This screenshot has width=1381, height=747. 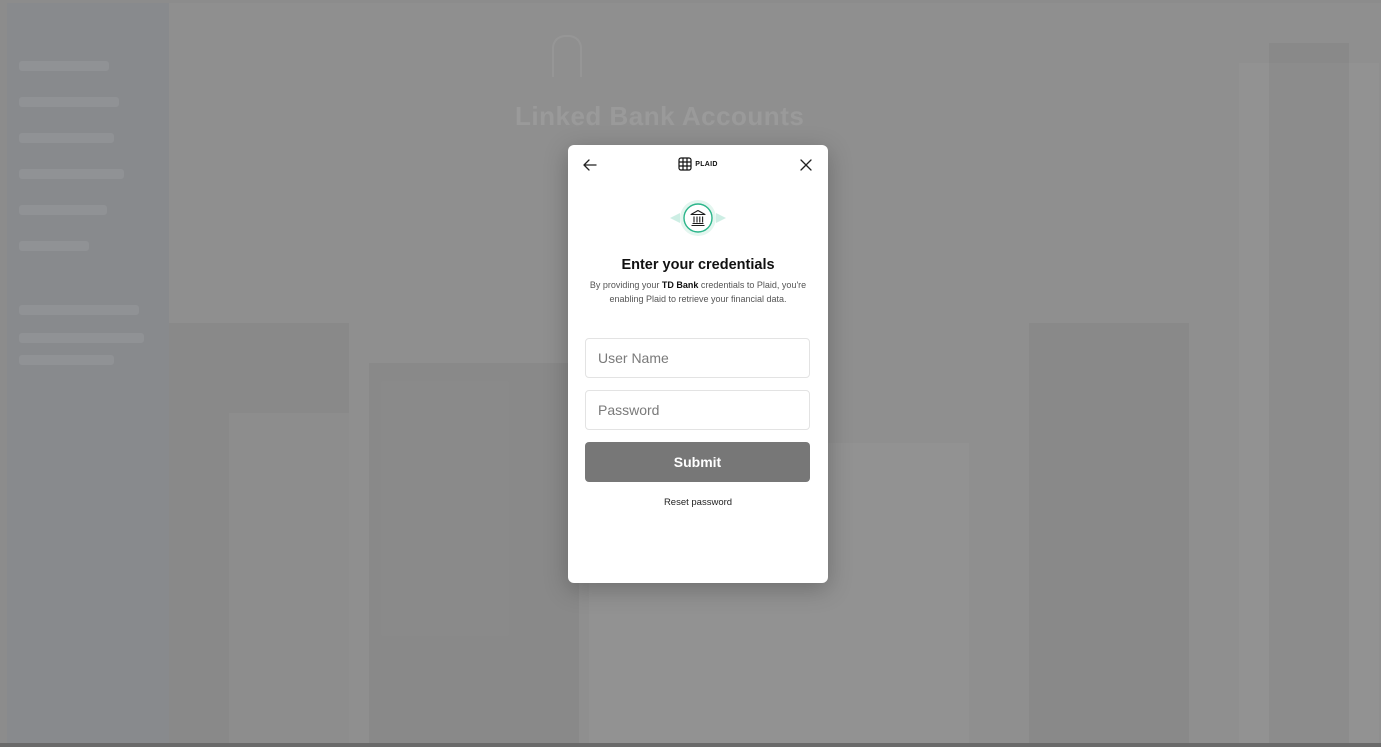 What do you see at coordinates (680, 285) in the screenshot?
I see `bank-name: TD Bank` at bounding box center [680, 285].